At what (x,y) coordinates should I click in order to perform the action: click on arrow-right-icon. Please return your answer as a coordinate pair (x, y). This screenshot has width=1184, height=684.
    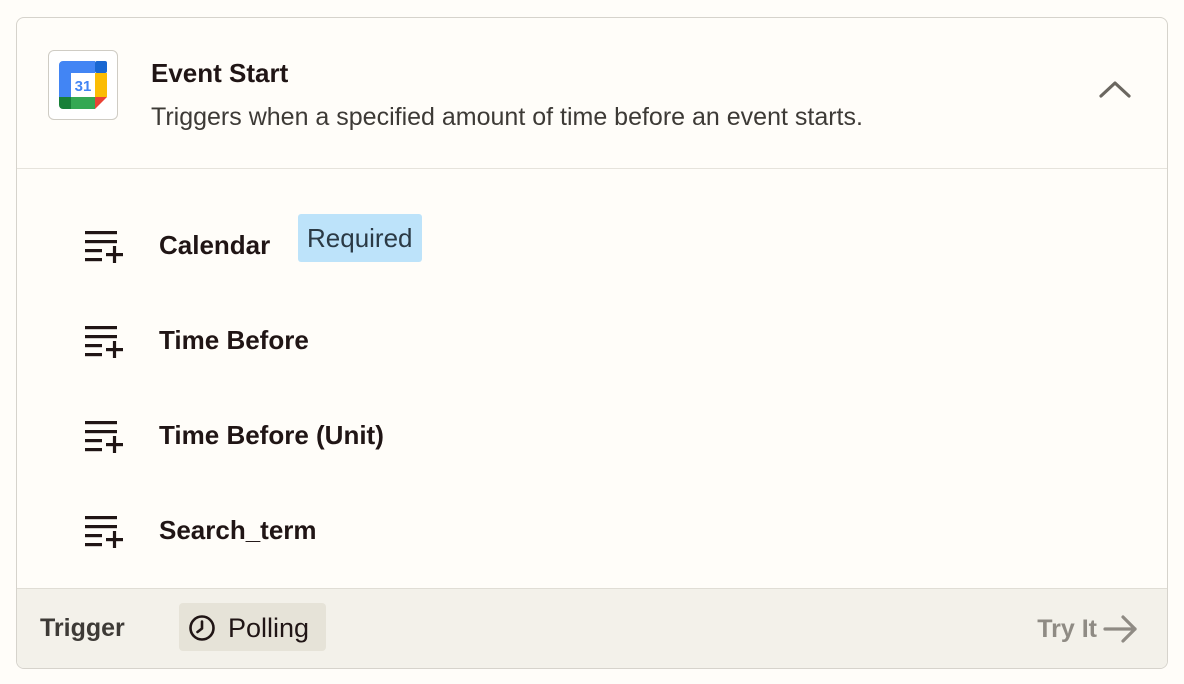
    Looking at the image, I should click on (1120, 629).